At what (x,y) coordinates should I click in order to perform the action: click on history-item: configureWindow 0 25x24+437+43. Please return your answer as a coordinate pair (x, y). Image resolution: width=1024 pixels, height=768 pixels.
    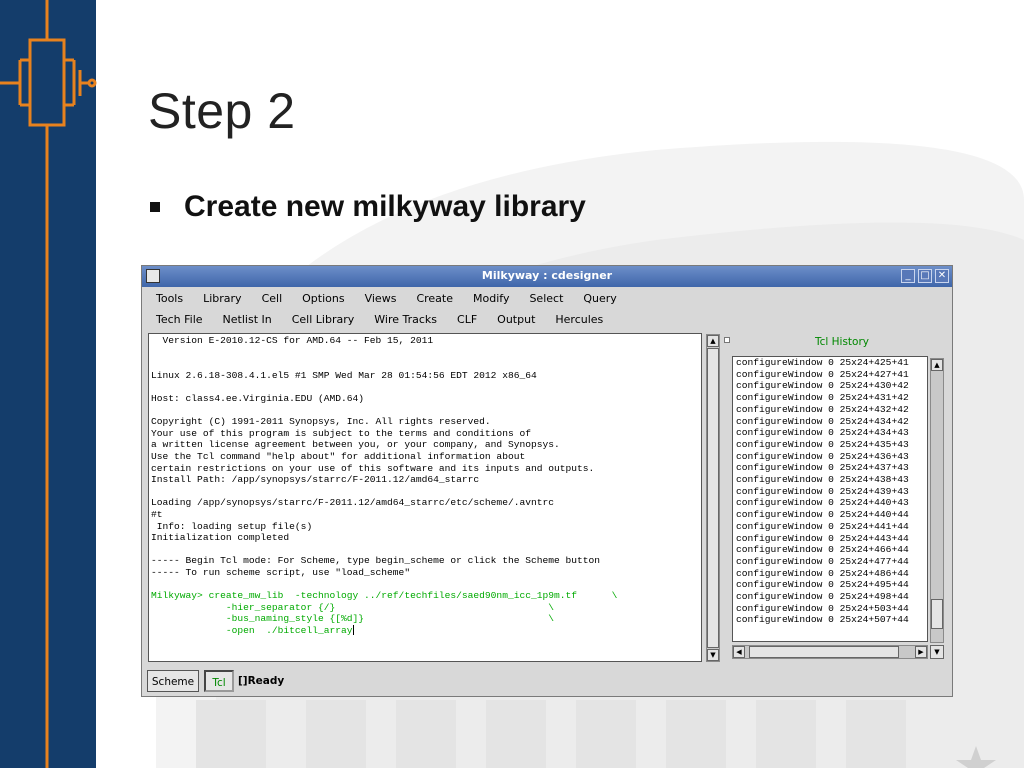
    Looking at the image, I should click on (830, 468).